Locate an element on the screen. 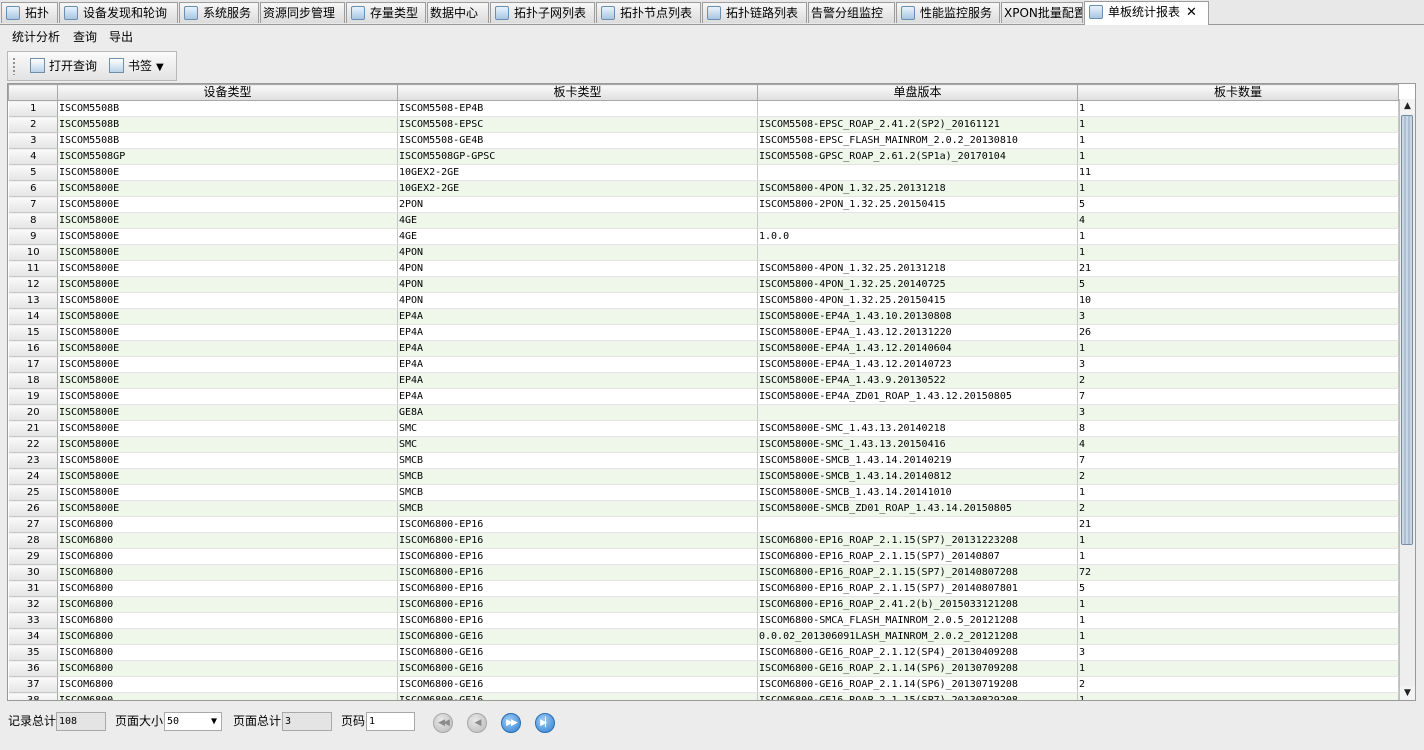 This screenshot has width=1424, height=750. tab-2: 设备发现和轮询 is located at coordinates (118, 12).